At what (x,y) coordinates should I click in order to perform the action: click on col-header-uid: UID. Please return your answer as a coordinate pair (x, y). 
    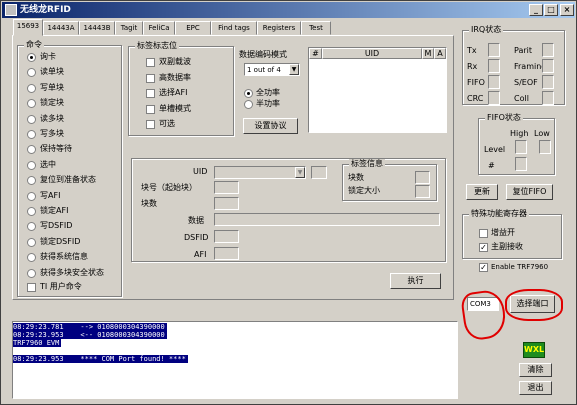
    Looking at the image, I should click on (372, 53).